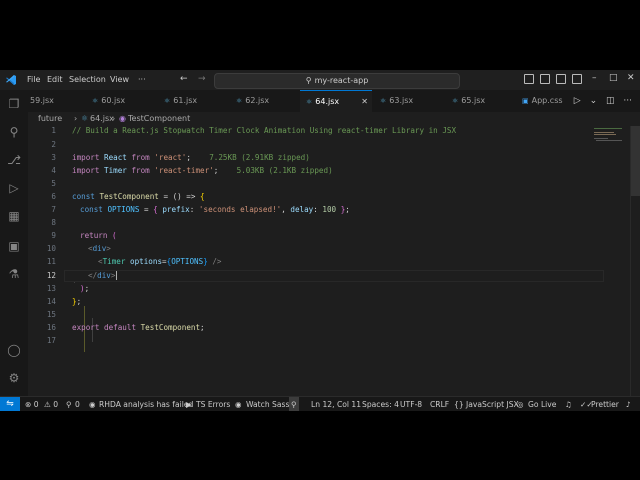 The width and height of the screenshot is (640, 480). What do you see at coordinates (270, 101) in the screenshot?
I see `tab-62: ⚛ 62.jsx` at bounding box center [270, 101].